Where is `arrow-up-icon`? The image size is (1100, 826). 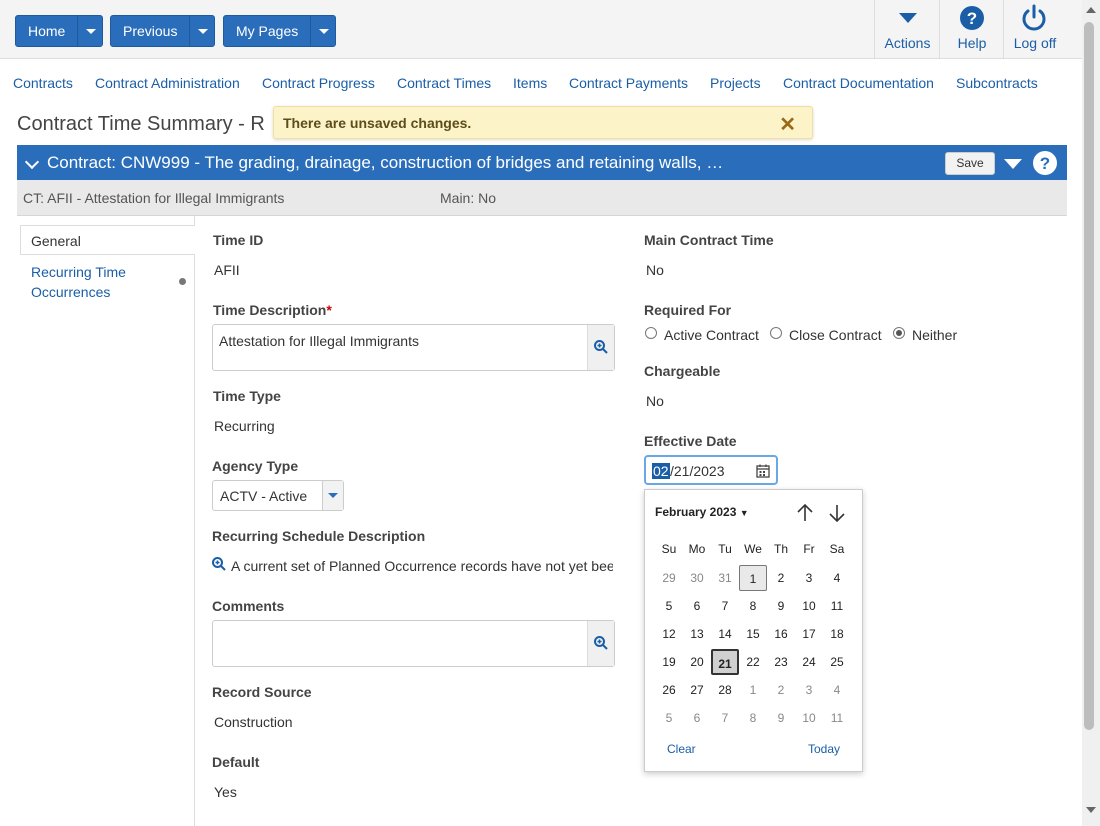 arrow-up-icon is located at coordinates (805, 513).